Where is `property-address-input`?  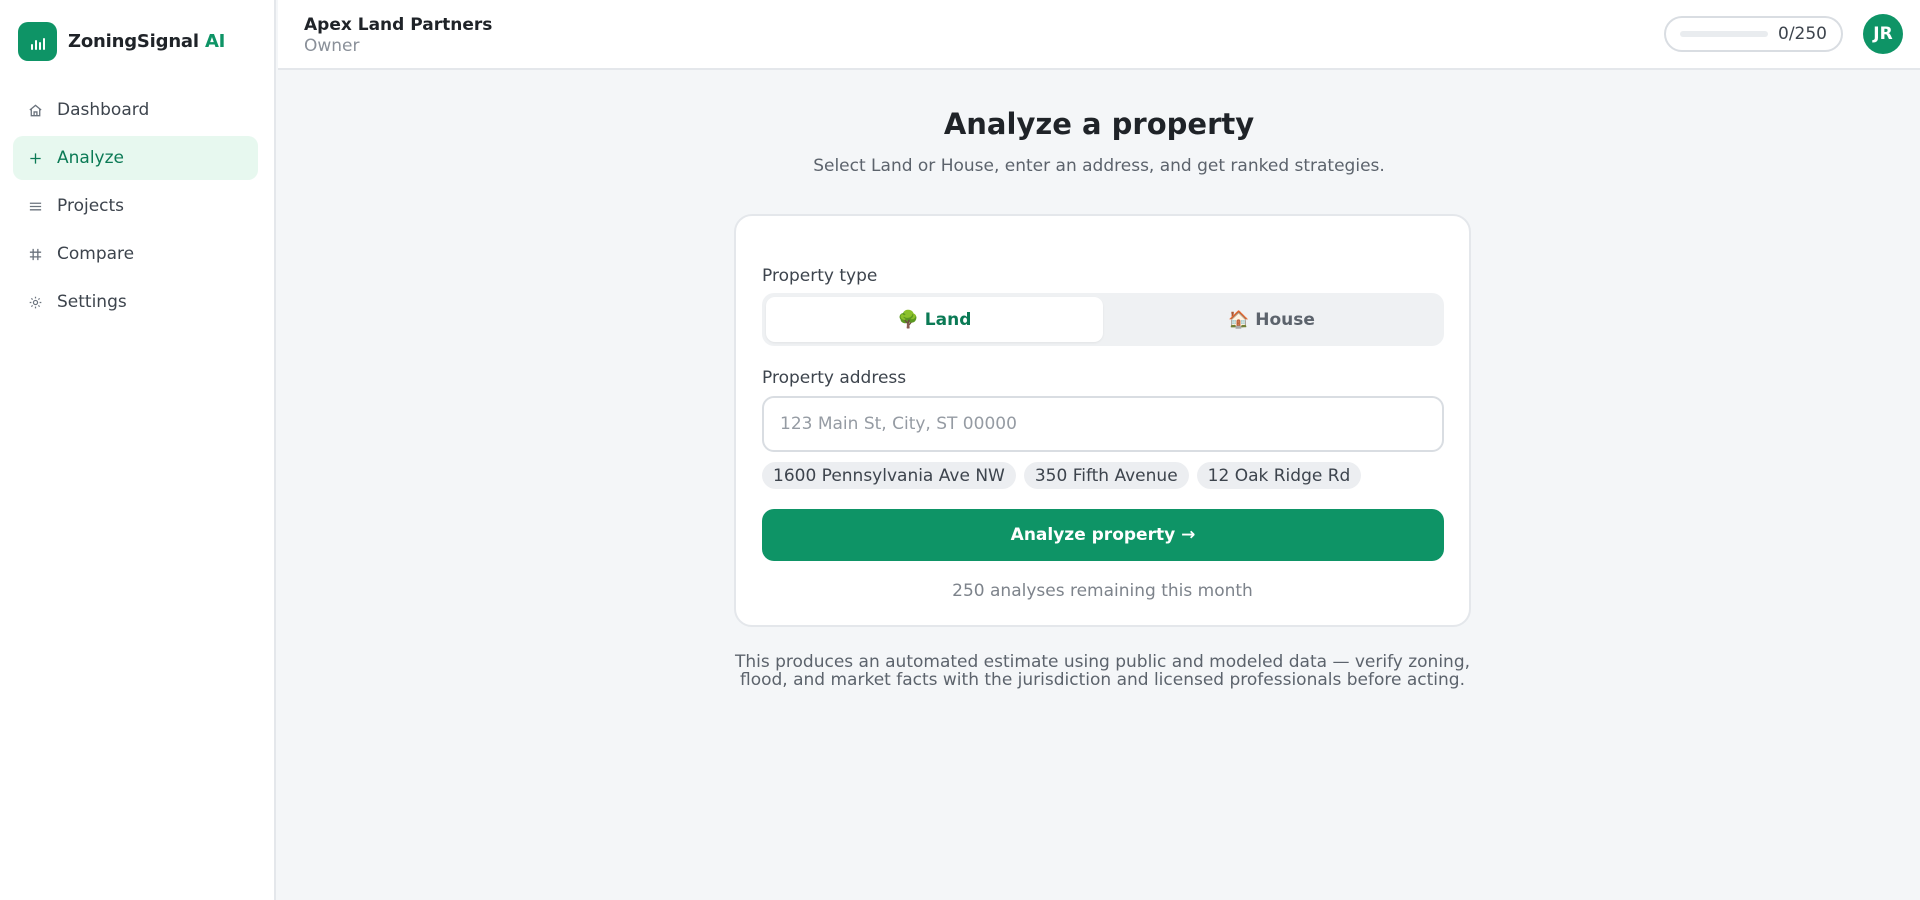 property-address-input is located at coordinates (1103, 424).